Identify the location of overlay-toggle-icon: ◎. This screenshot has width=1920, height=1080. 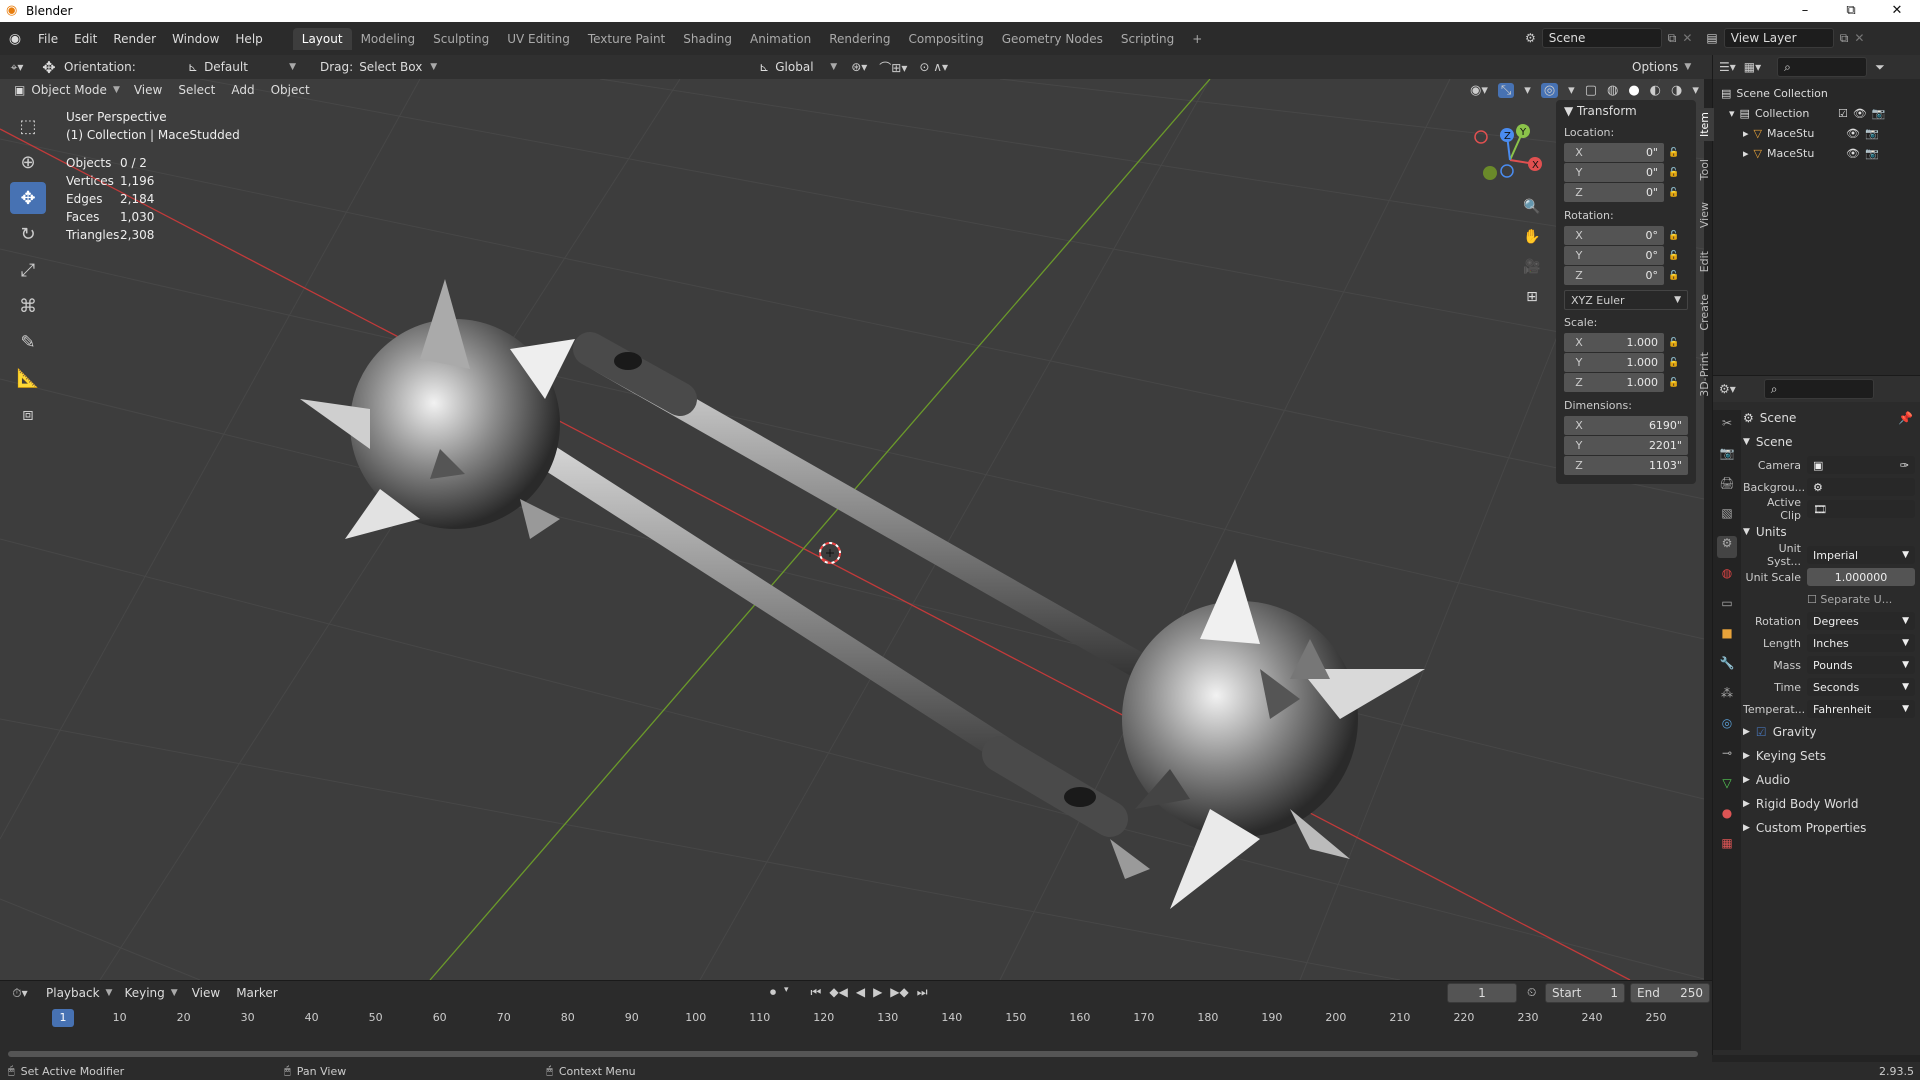
(1549, 90).